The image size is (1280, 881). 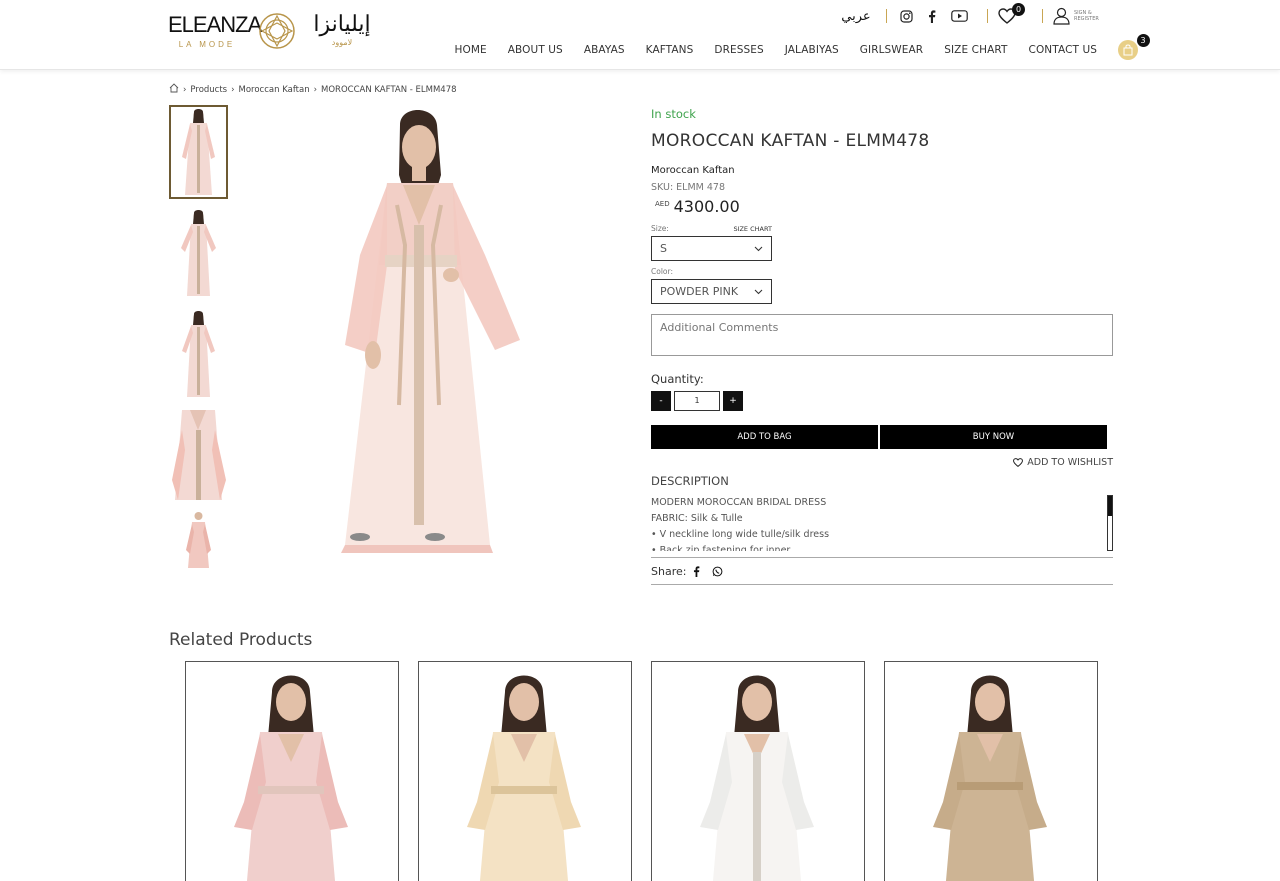 I want to click on account-label: SIGN & REGISTER, so click(x=1086, y=16).